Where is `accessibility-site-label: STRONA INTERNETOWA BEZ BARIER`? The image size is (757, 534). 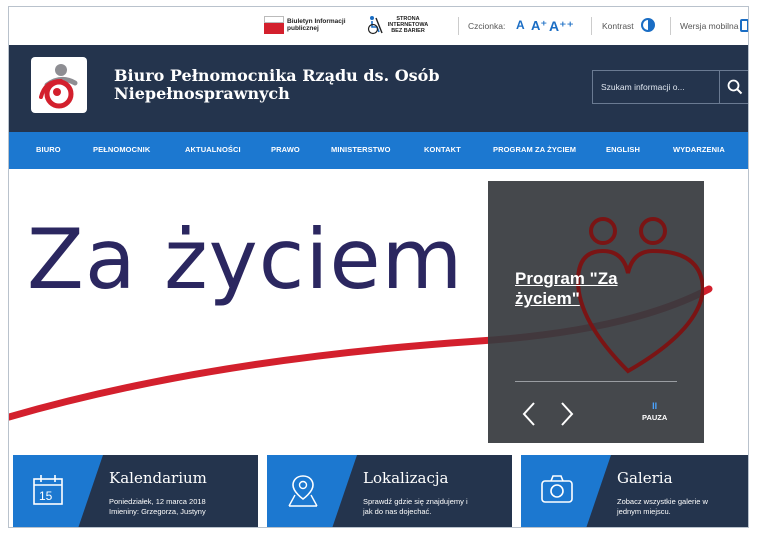
accessibility-site-label: STRONA INTERNETOWA BEZ BARIER is located at coordinates (408, 25).